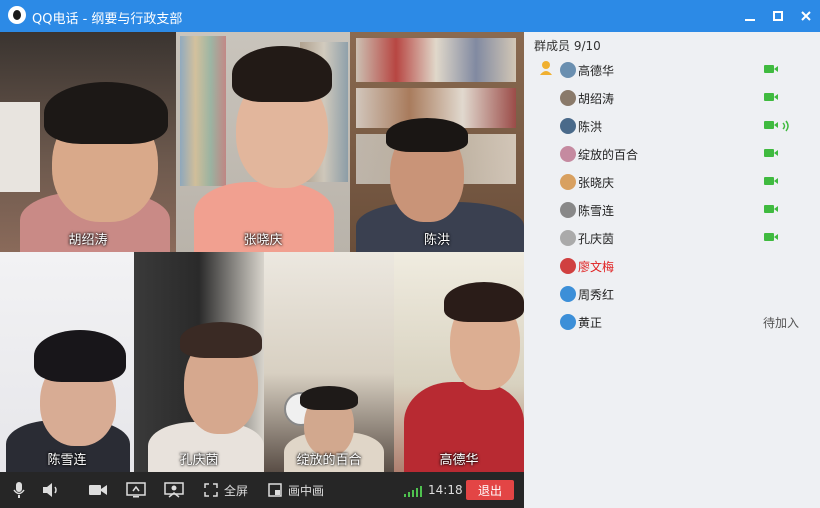 This screenshot has height=508, width=820. I want to click on member-name: 黄正, so click(590, 323).